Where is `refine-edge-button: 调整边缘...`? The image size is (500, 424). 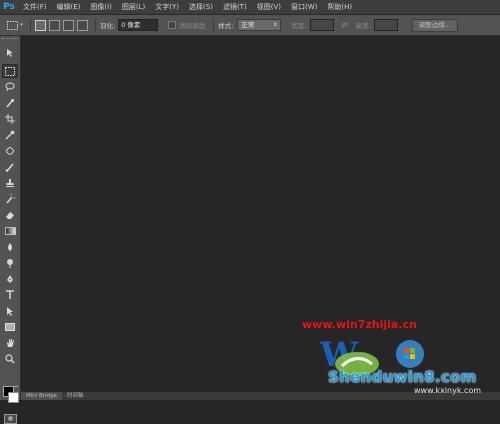 refine-edge-button: 调整边缘... is located at coordinates (434, 25).